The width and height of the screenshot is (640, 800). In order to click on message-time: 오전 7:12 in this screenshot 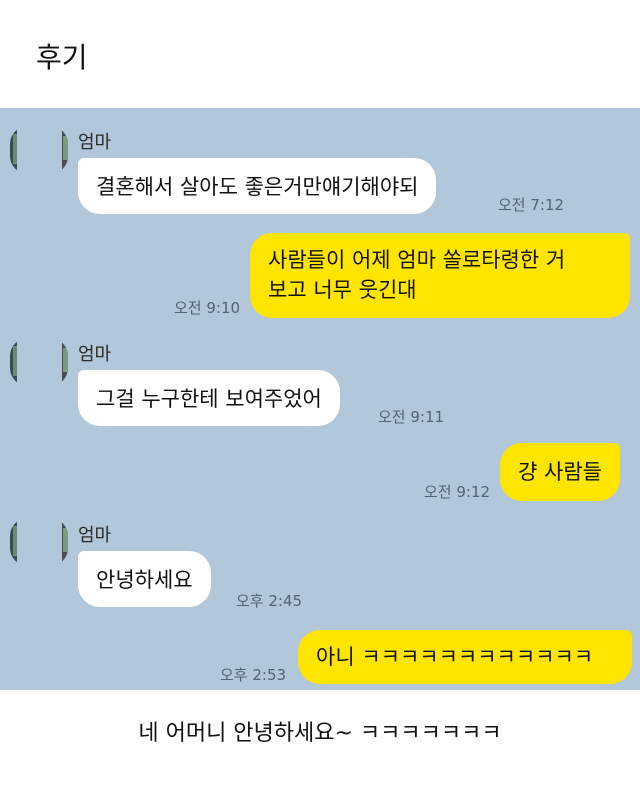, I will do `click(531, 205)`.